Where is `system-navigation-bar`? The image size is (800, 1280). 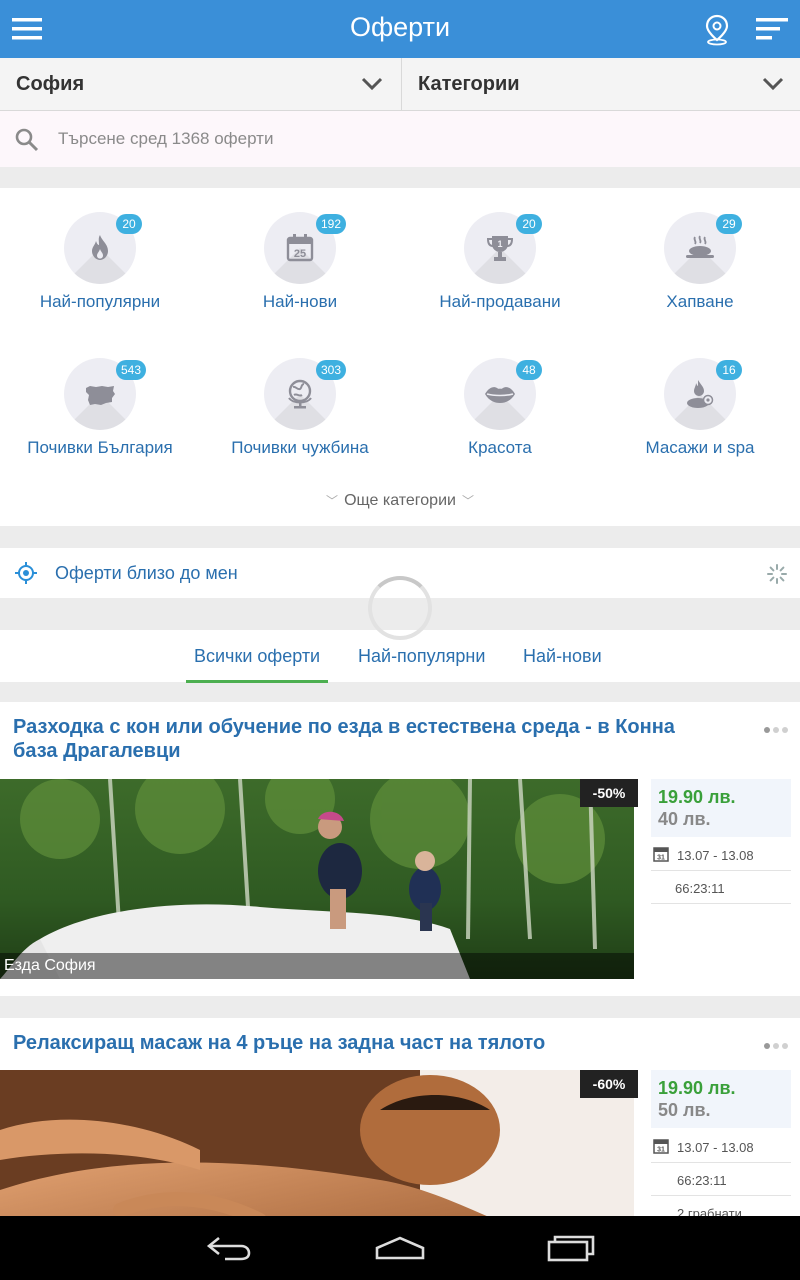 system-navigation-bar is located at coordinates (400, 1248).